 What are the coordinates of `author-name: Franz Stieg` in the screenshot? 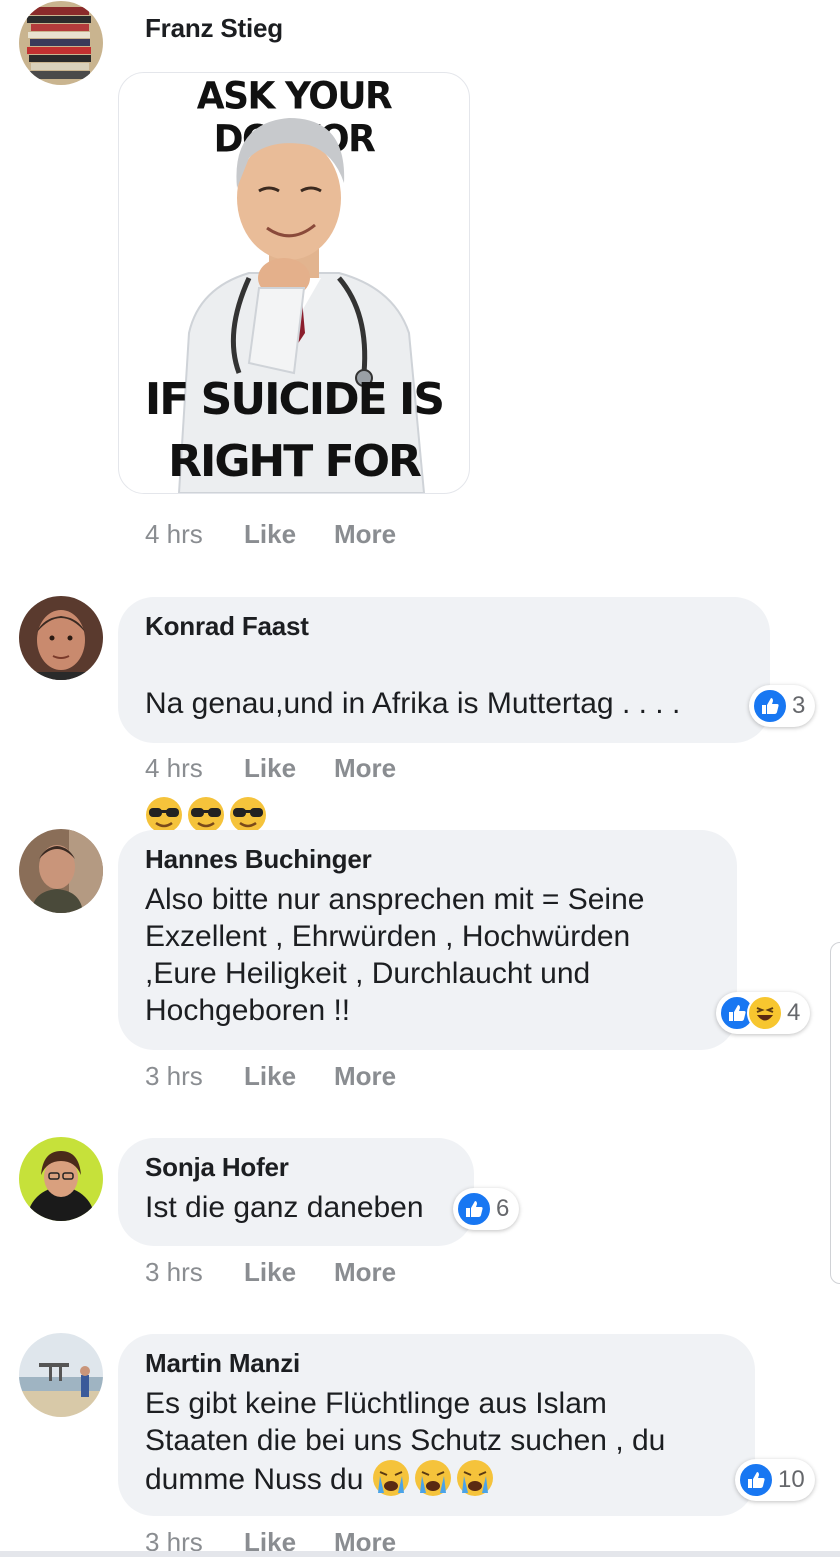 It's located at (214, 28).